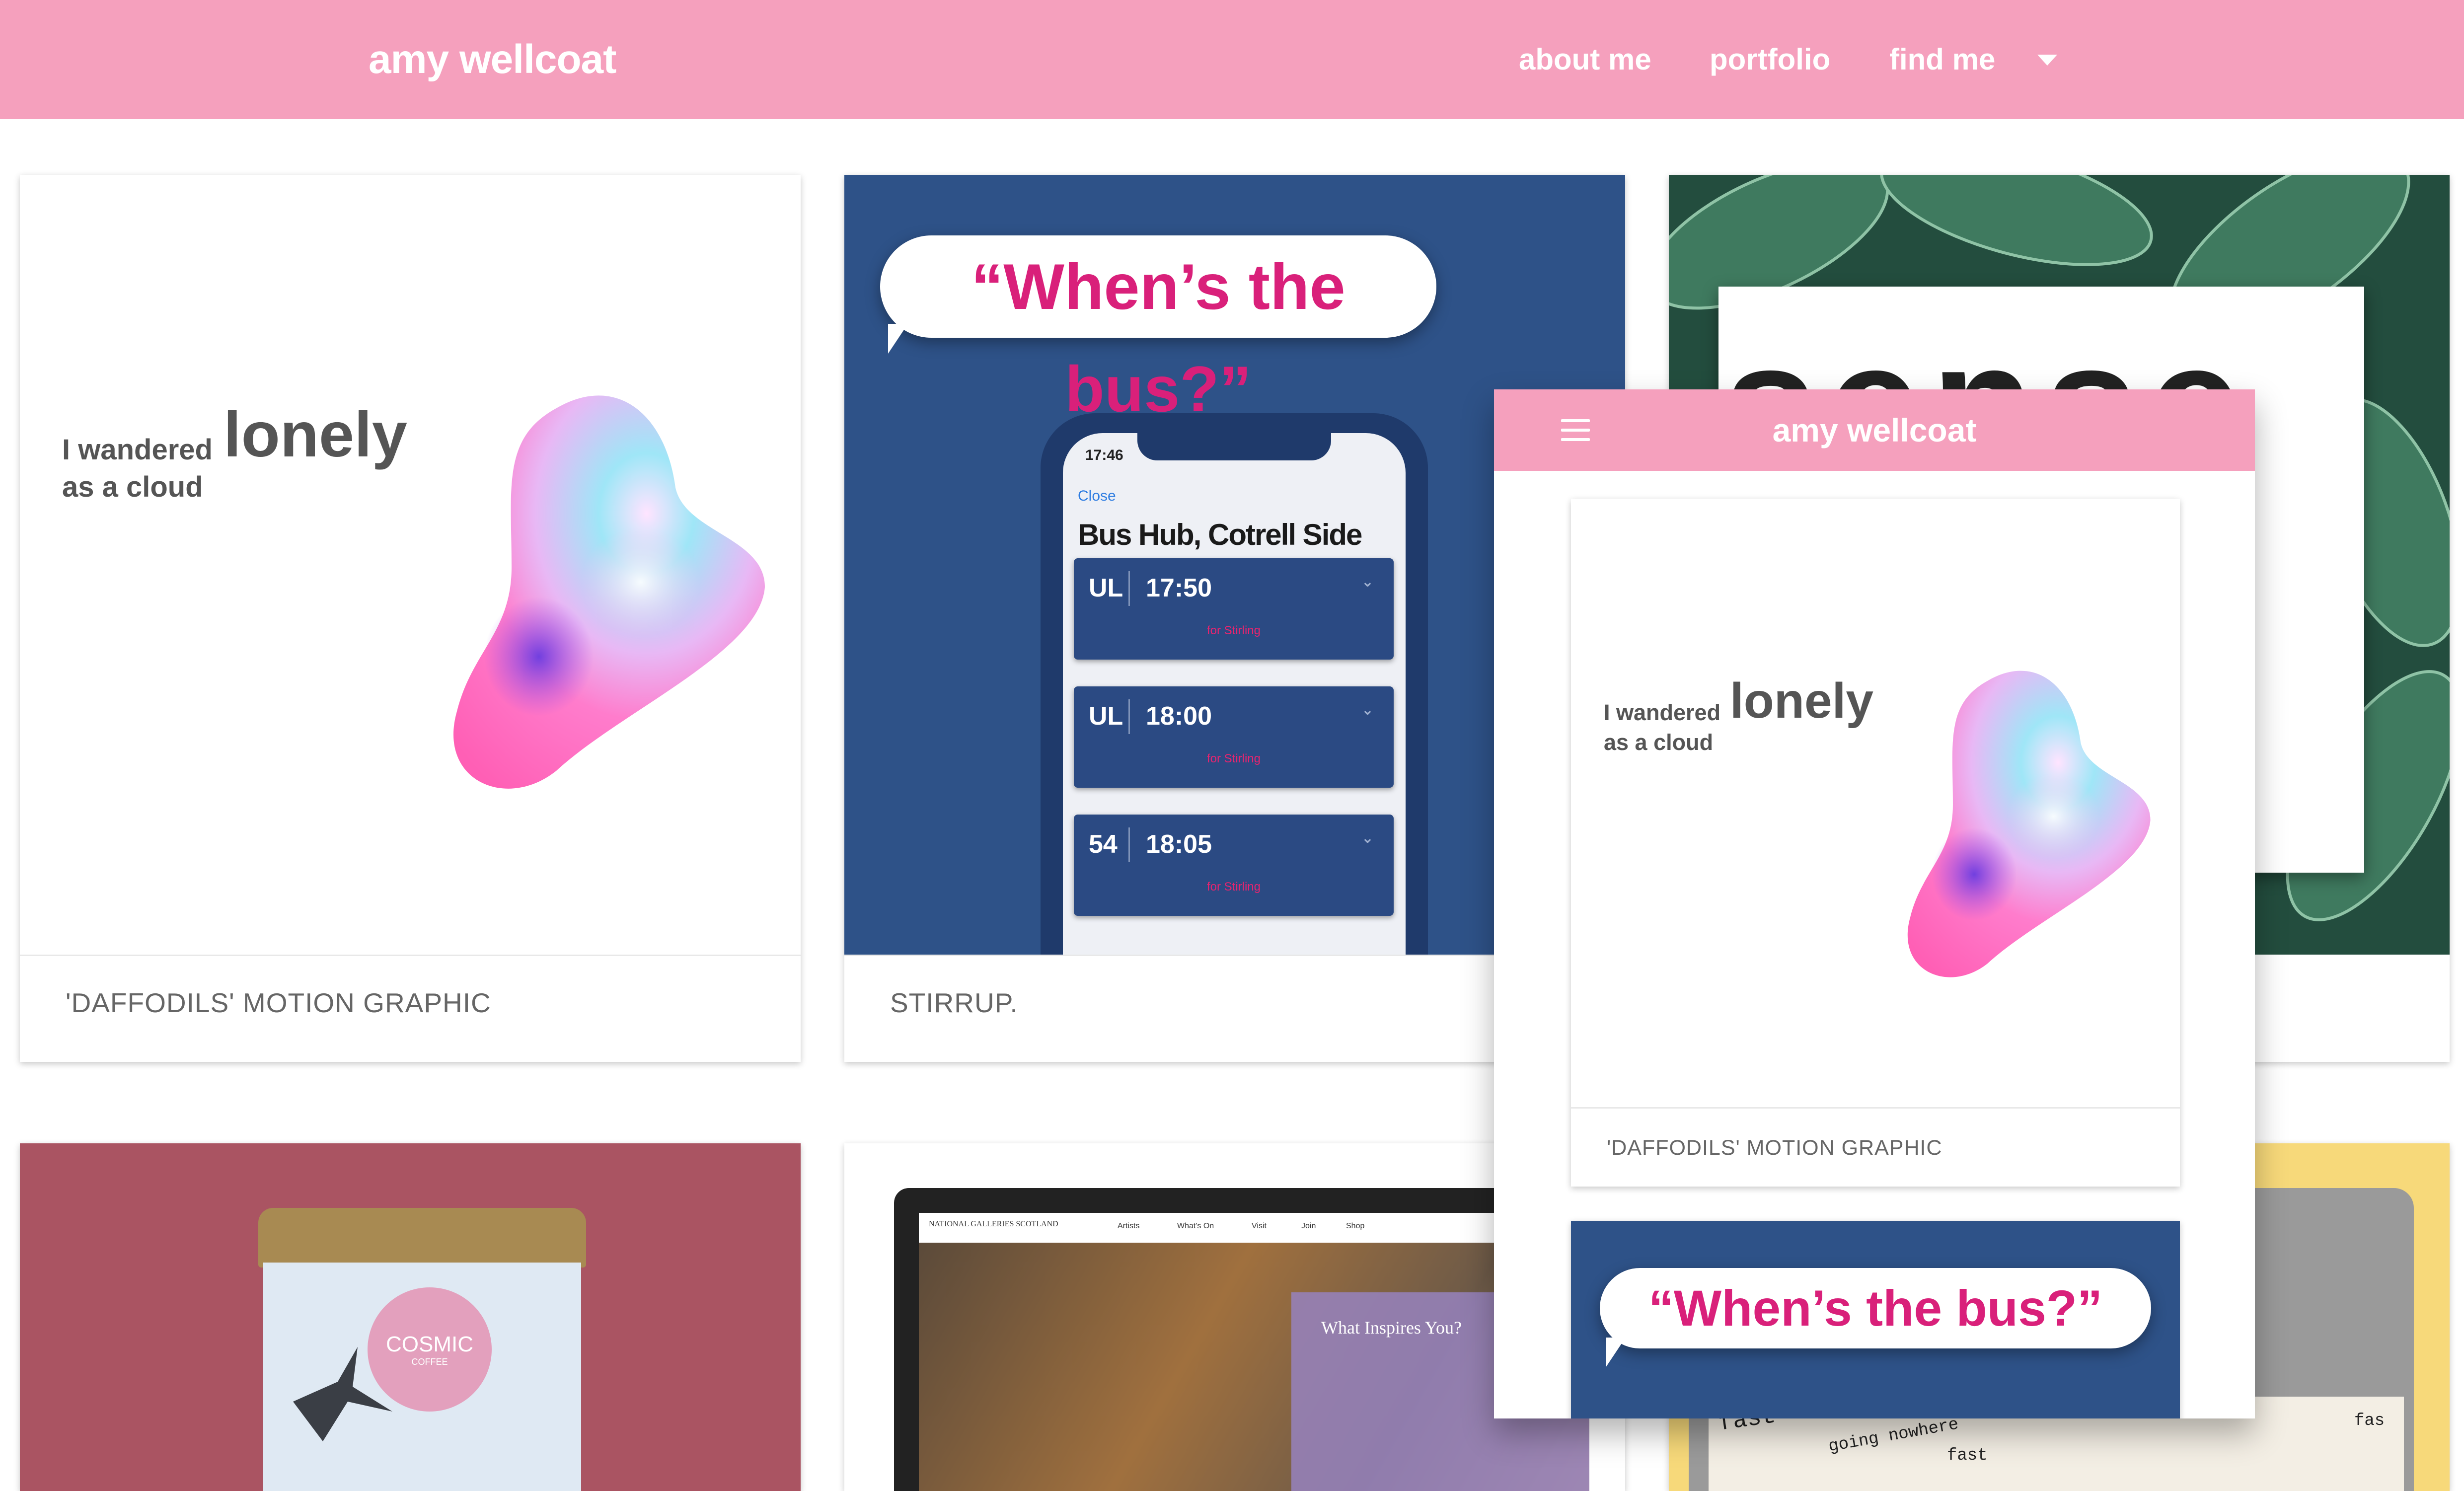  What do you see at coordinates (2369, 1421) in the screenshot?
I see `poster-word: fas` at bounding box center [2369, 1421].